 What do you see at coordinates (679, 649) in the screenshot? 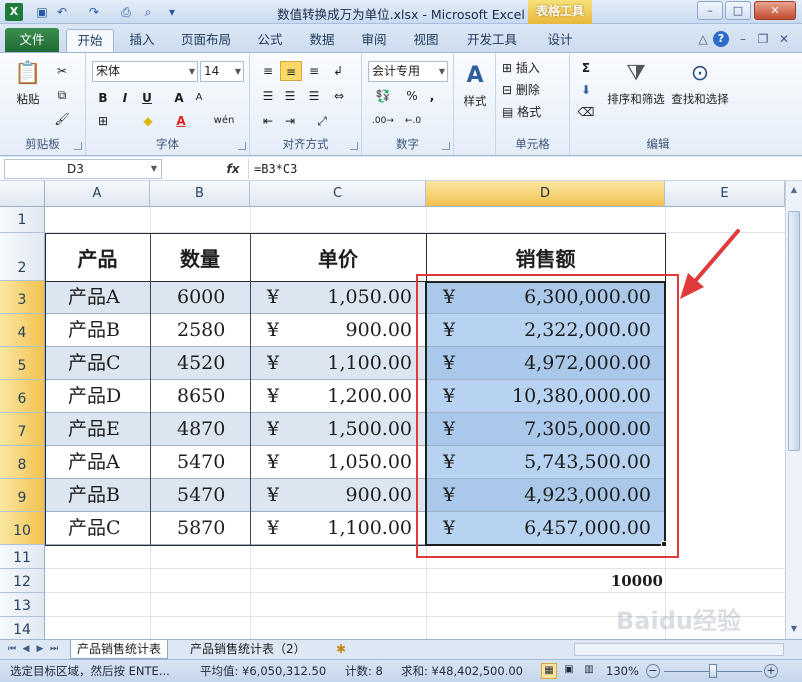
I see `horizontal-scrollbar` at bounding box center [679, 649].